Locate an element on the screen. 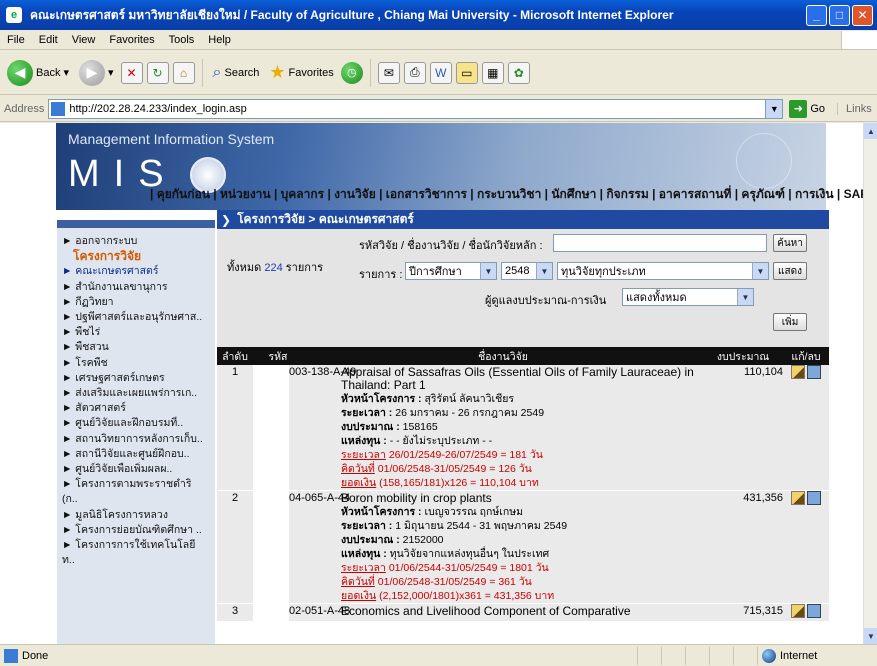 Image resolution: width=877 pixels, height=666 pixels. mail-icon: ✉ is located at coordinates (388, 72).